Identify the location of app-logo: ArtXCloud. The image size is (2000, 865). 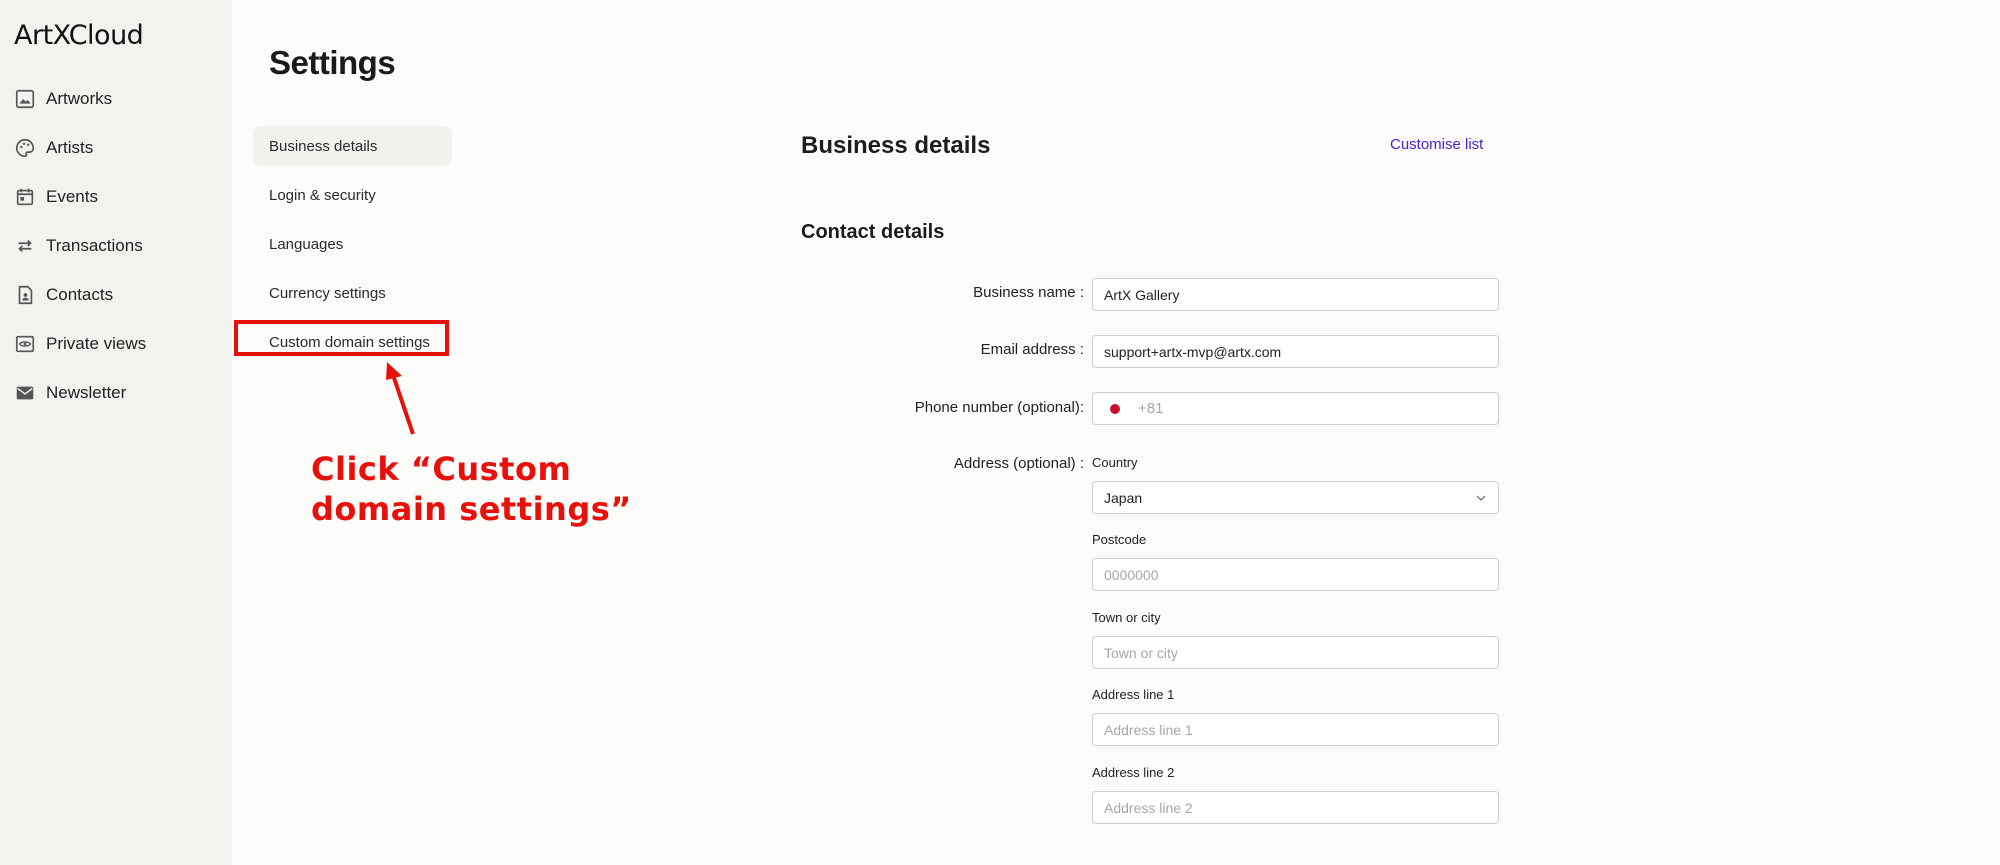
(79, 35).